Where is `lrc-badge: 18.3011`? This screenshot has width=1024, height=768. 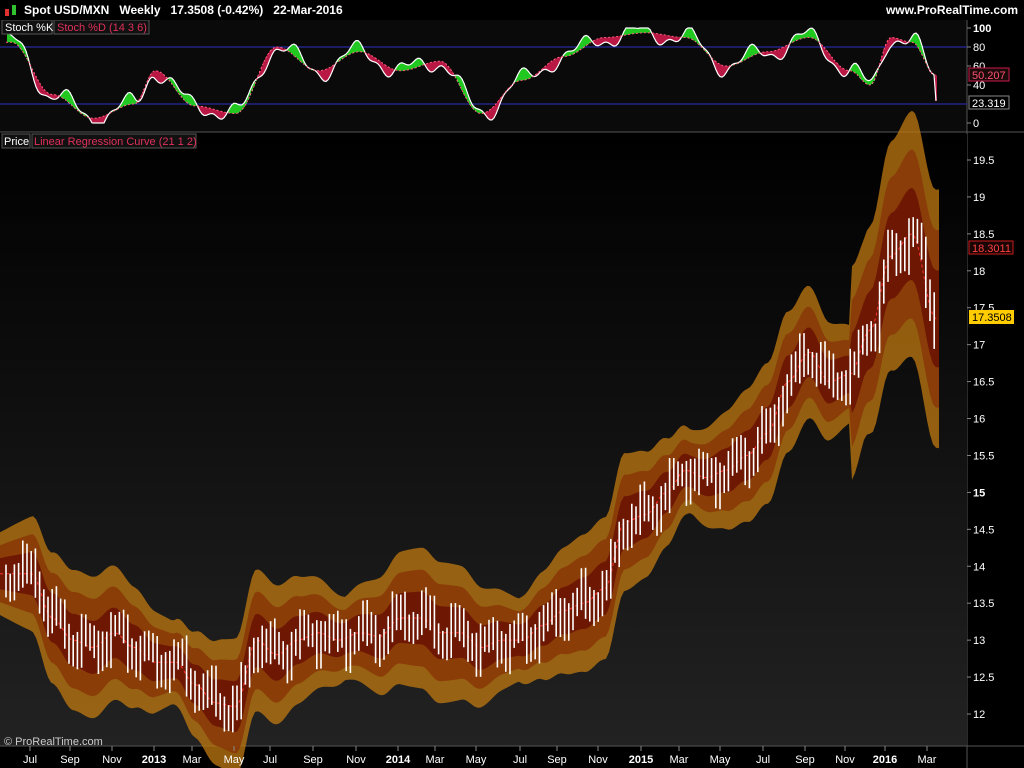
lrc-badge: 18.3011 is located at coordinates (991, 247).